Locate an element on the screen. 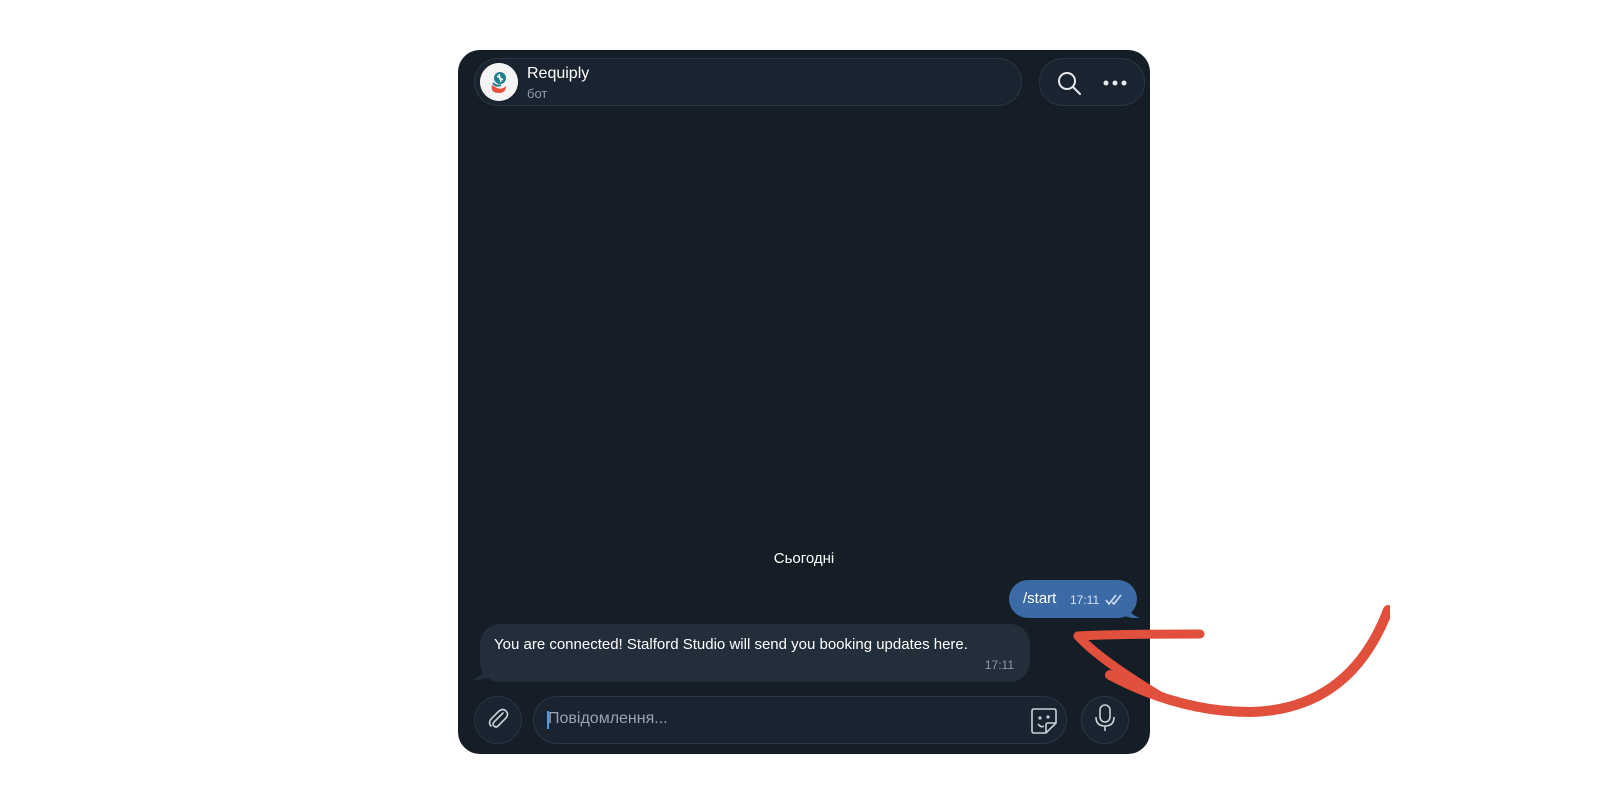 The height and width of the screenshot is (800, 1600). chat-subtitle: бот is located at coordinates (537, 93).